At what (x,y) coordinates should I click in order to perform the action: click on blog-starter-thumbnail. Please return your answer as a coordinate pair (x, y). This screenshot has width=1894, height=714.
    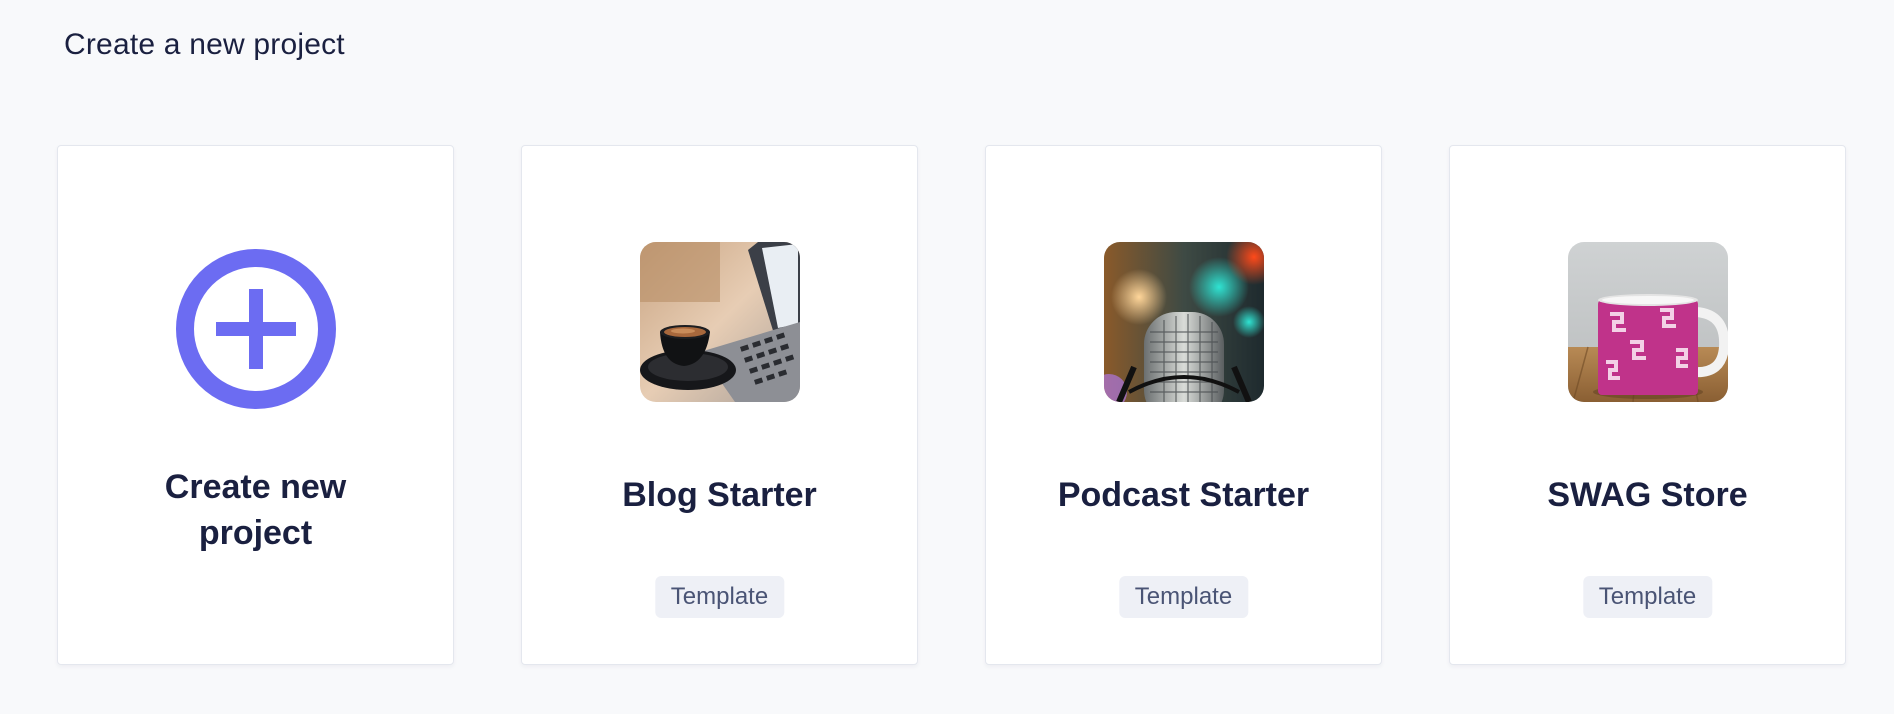
    Looking at the image, I should click on (720, 322).